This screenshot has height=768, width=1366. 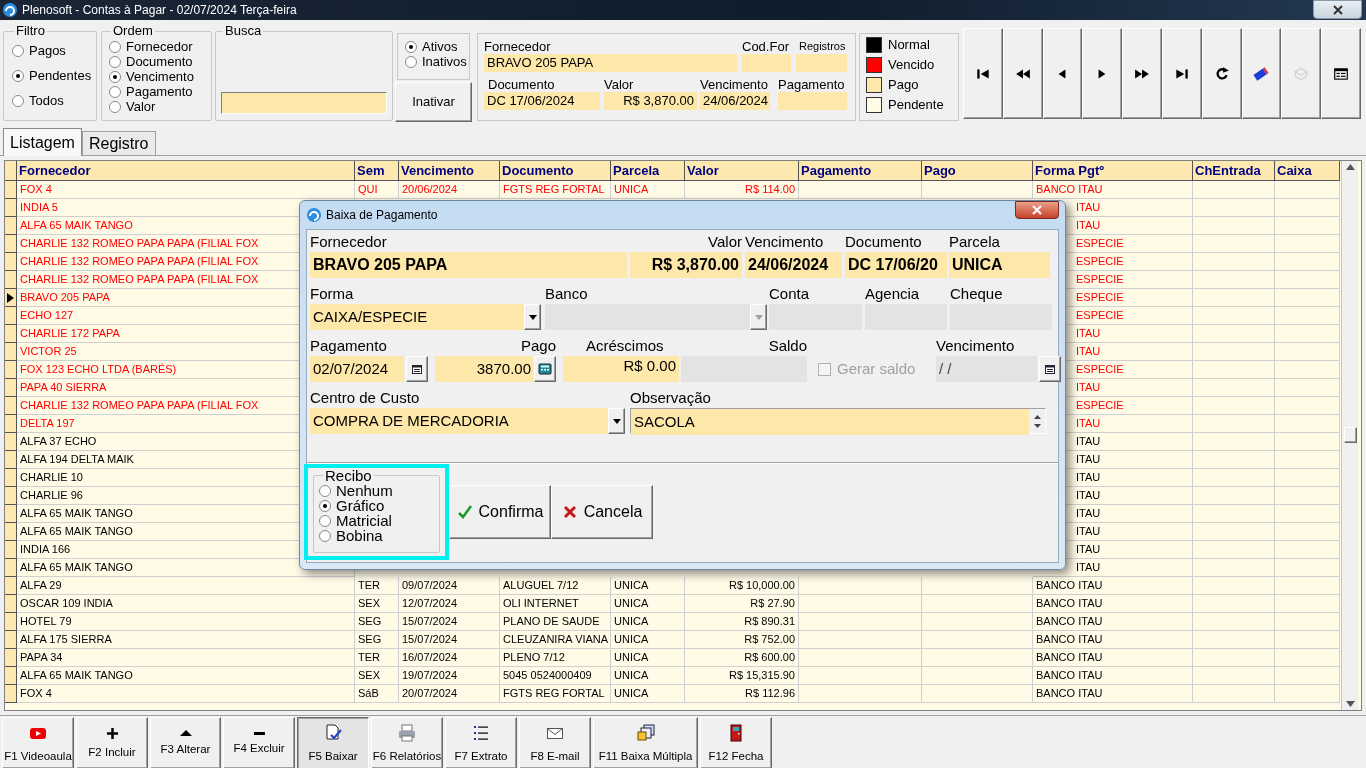 I want to click on table-cell: 15/07/2024, so click(x=449, y=640).